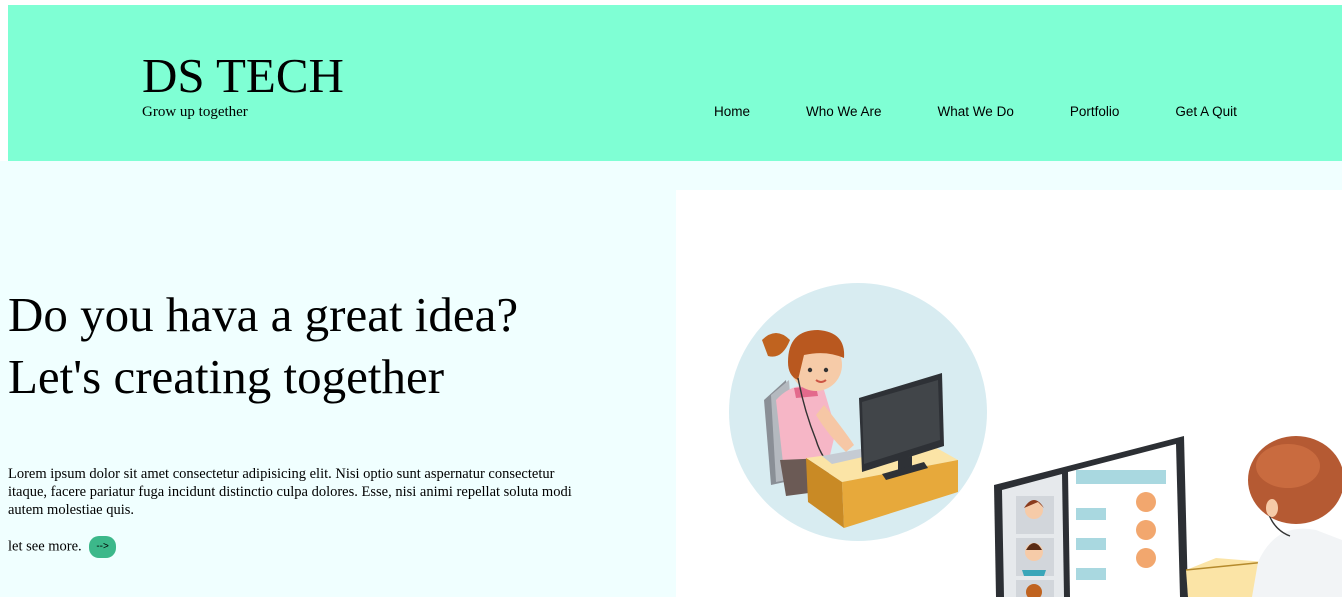  Describe the element at coordinates (732, 111) in the screenshot. I see `nav-link-home: Home` at that location.